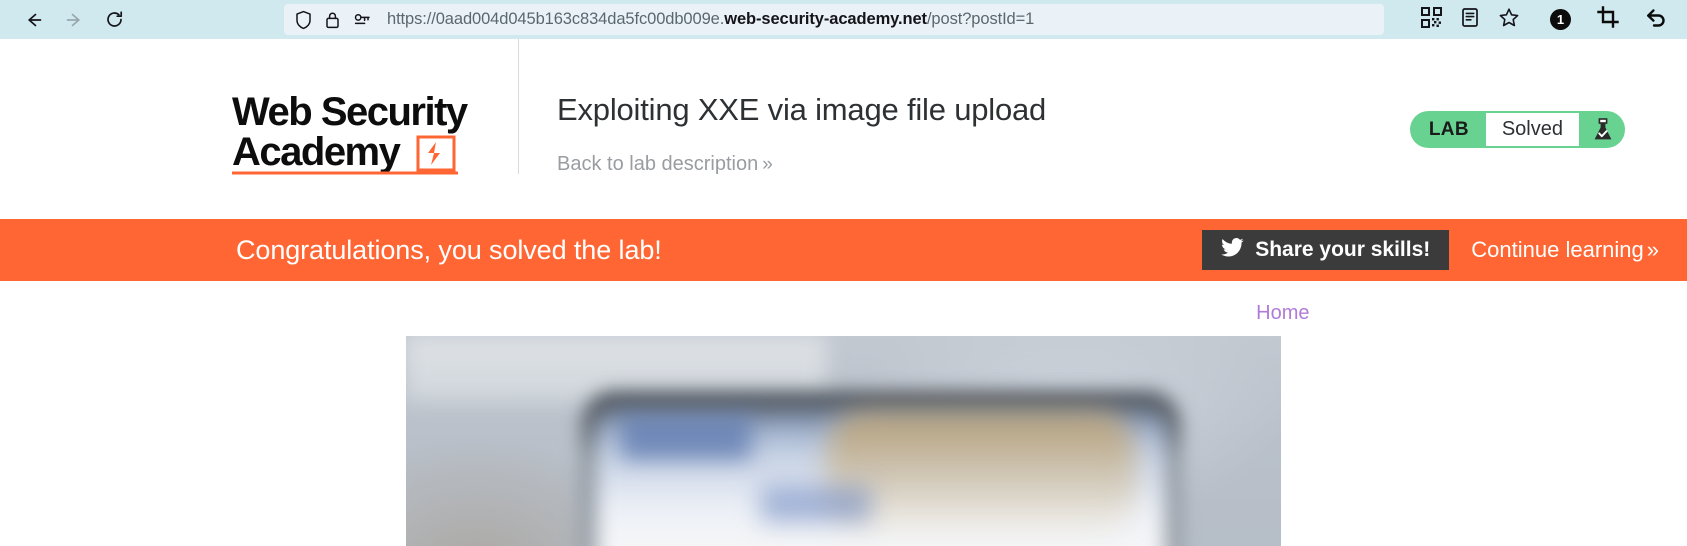 This screenshot has height=546, width=1687. I want to click on continue-chevron: », so click(1652, 249).